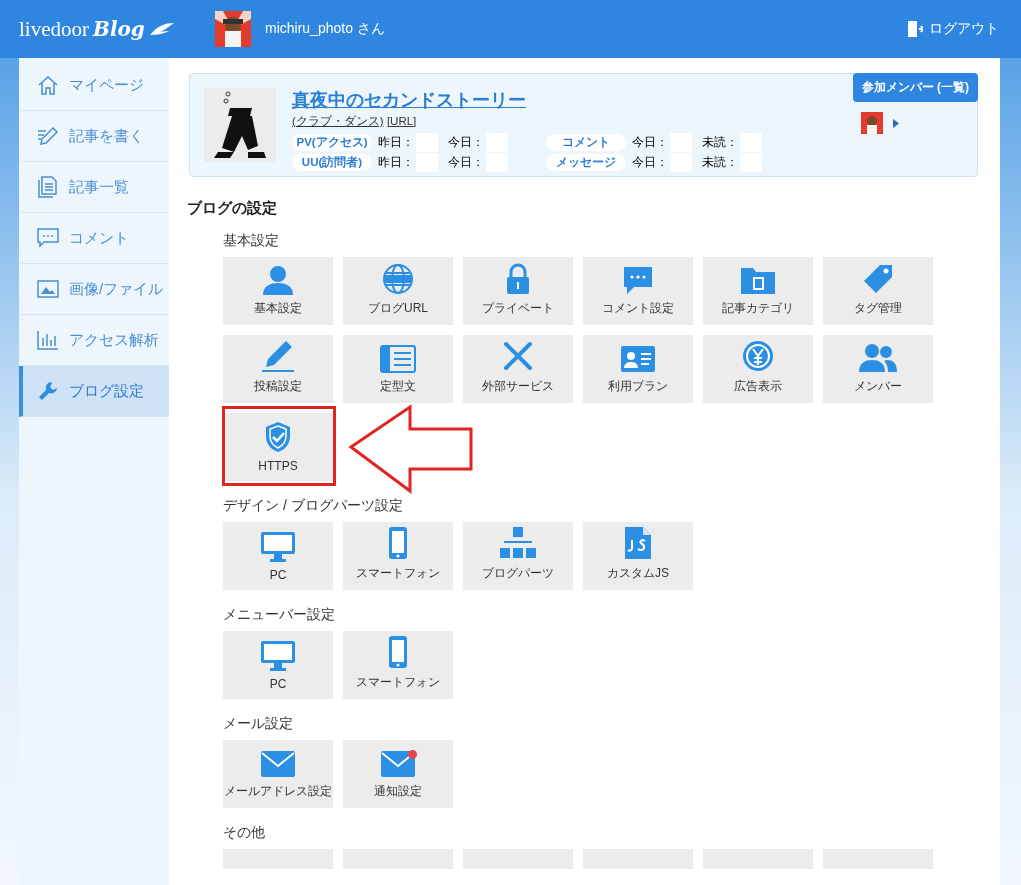  Describe the element at coordinates (398, 279) in the screenshot. I see `globe-icon` at that location.